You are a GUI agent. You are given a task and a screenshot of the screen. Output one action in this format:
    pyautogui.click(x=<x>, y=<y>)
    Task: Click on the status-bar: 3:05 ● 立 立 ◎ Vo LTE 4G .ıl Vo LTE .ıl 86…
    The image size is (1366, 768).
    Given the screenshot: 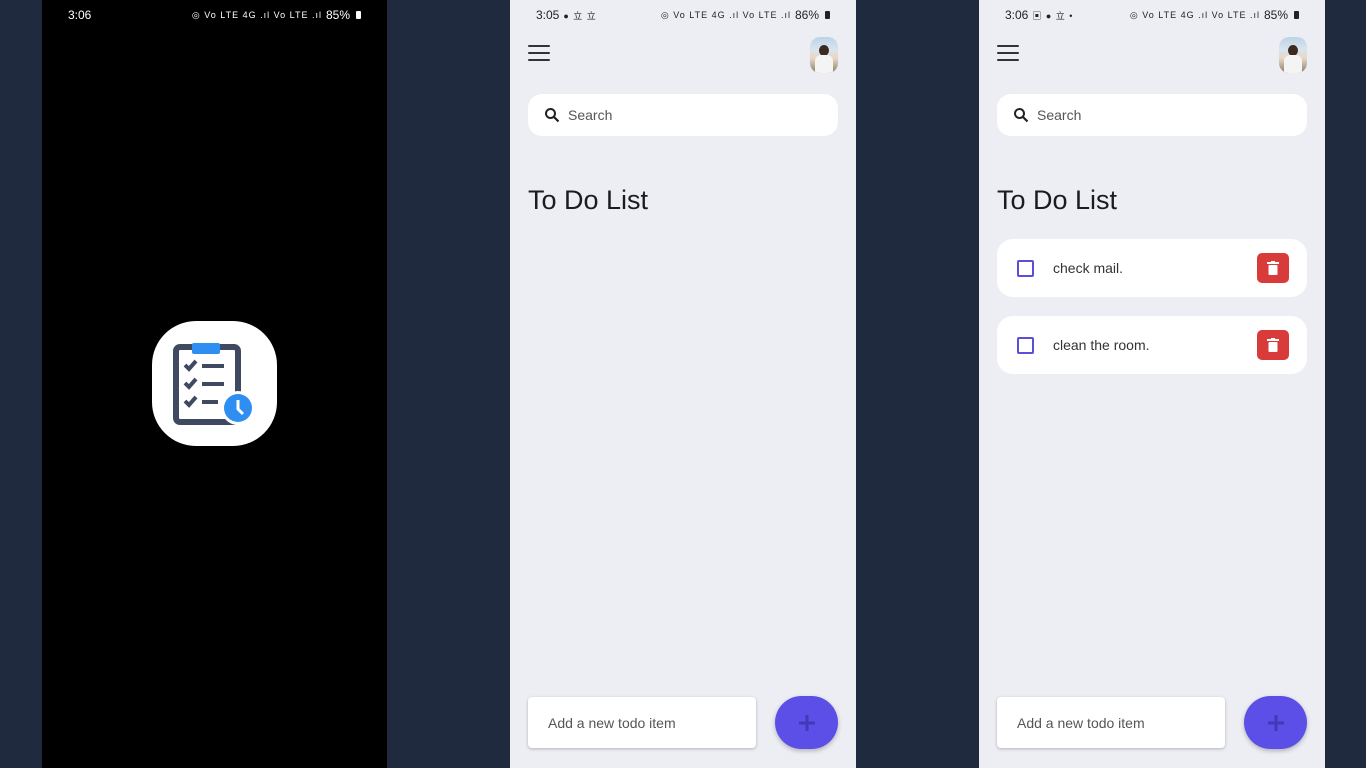 What is the action you would take?
    pyautogui.click(x=683, y=15)
    